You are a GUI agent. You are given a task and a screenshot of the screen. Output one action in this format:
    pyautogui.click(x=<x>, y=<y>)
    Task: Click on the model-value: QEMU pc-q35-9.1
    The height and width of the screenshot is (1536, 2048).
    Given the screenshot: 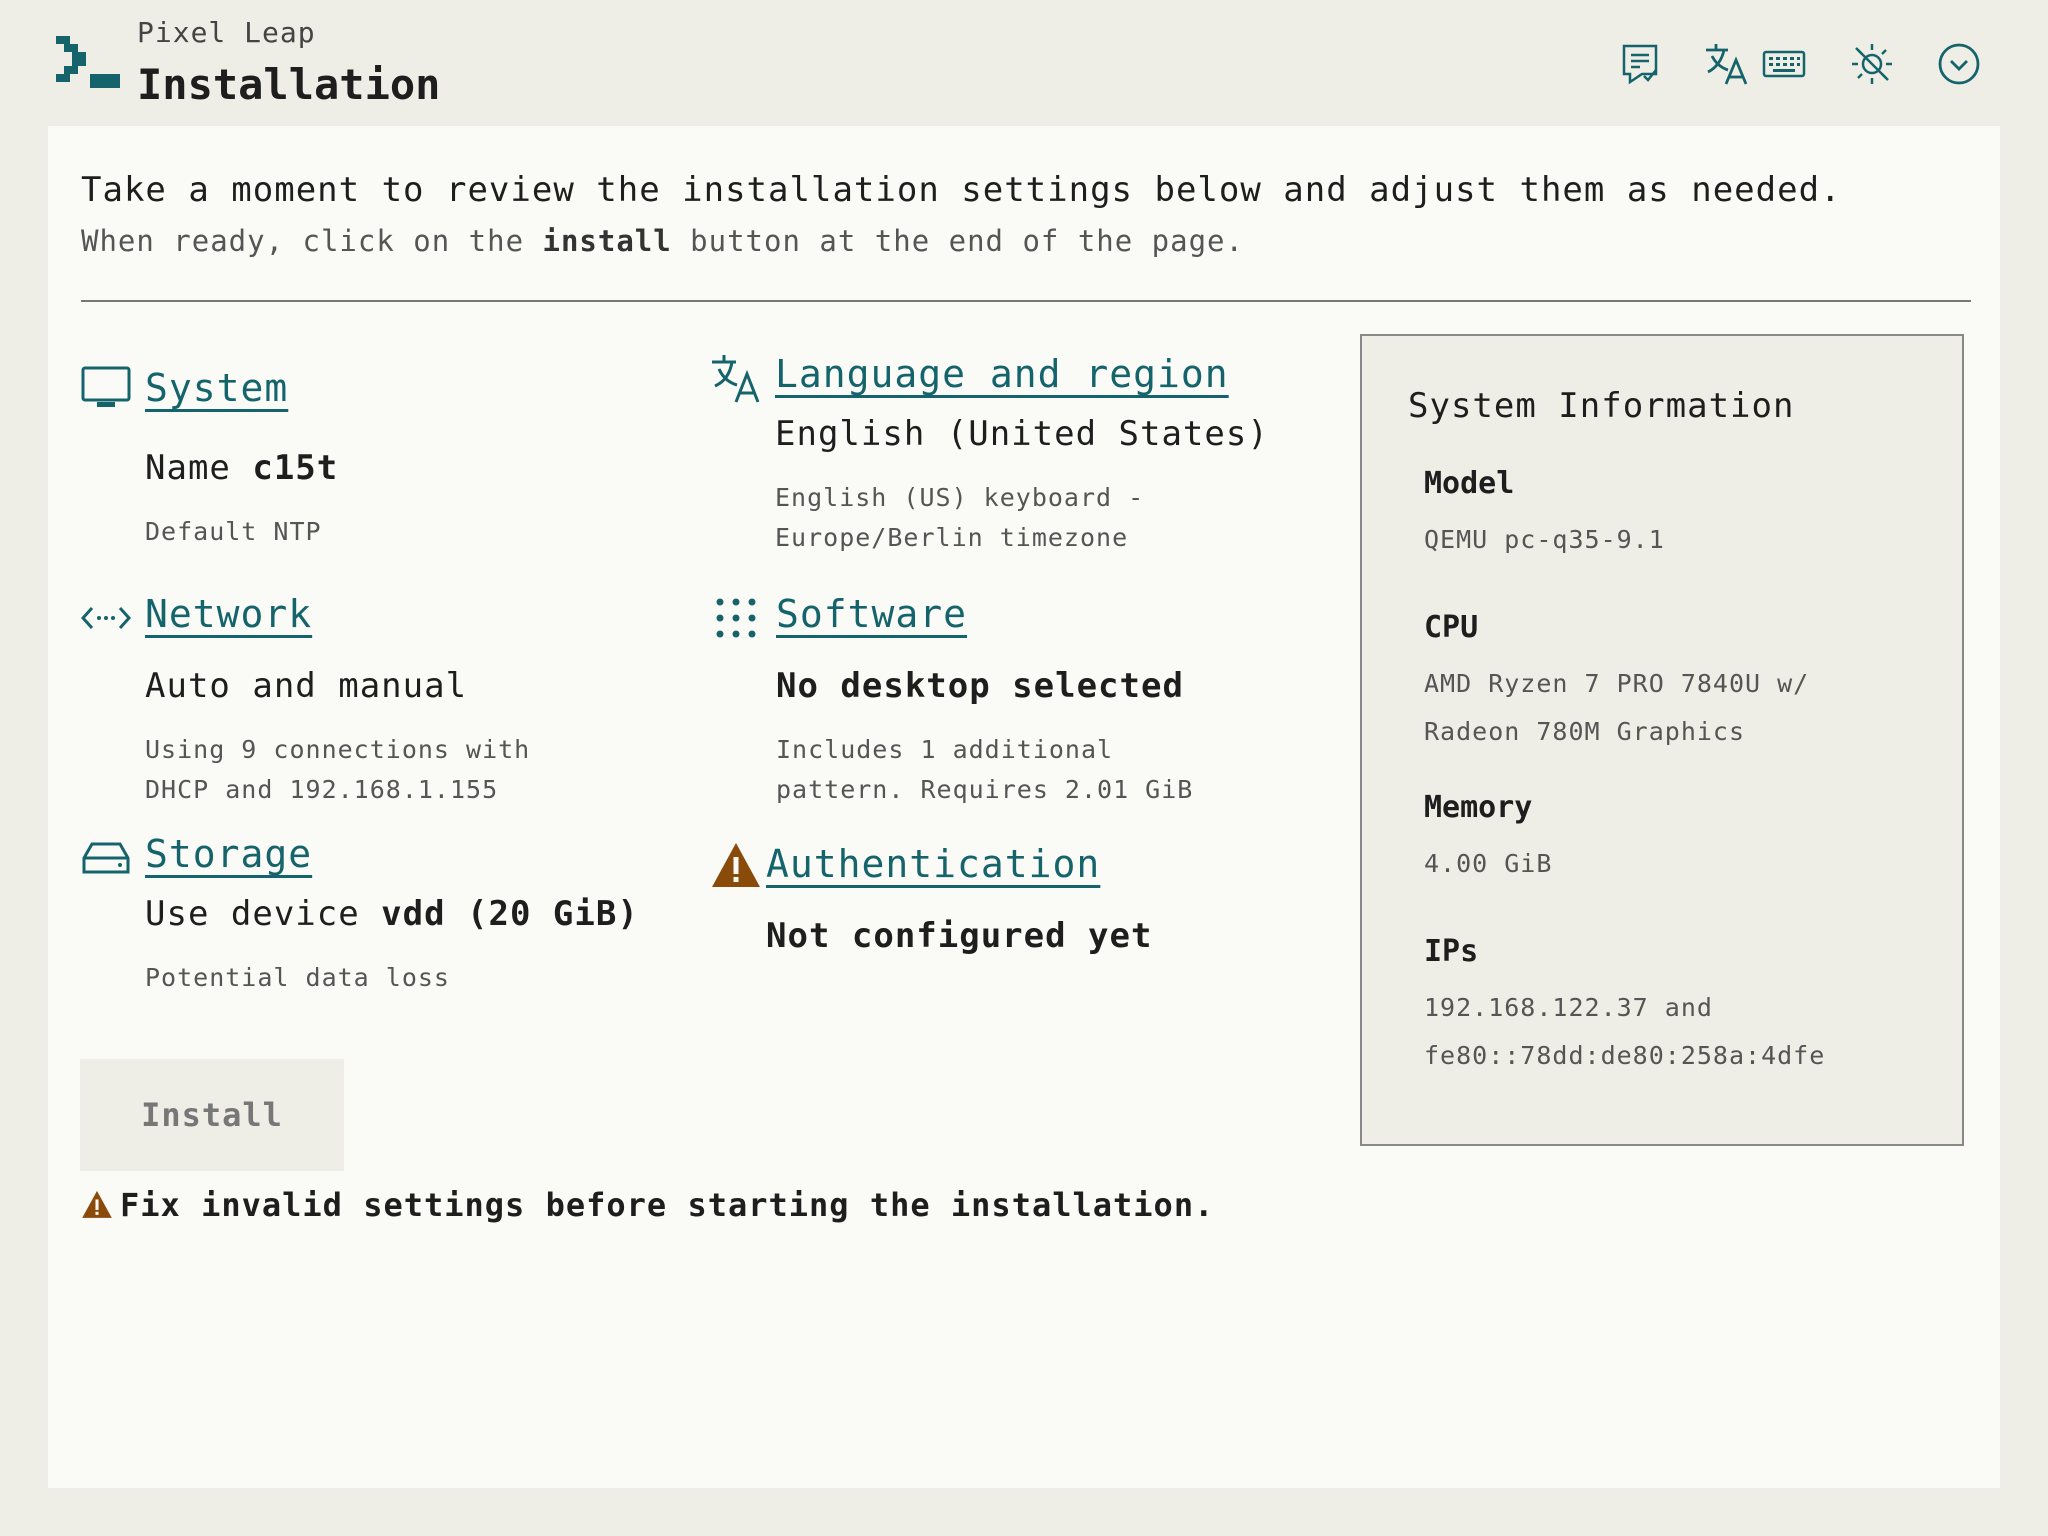 What is the action you would take?
    pyautogui.click(x=1544, y=539)
    